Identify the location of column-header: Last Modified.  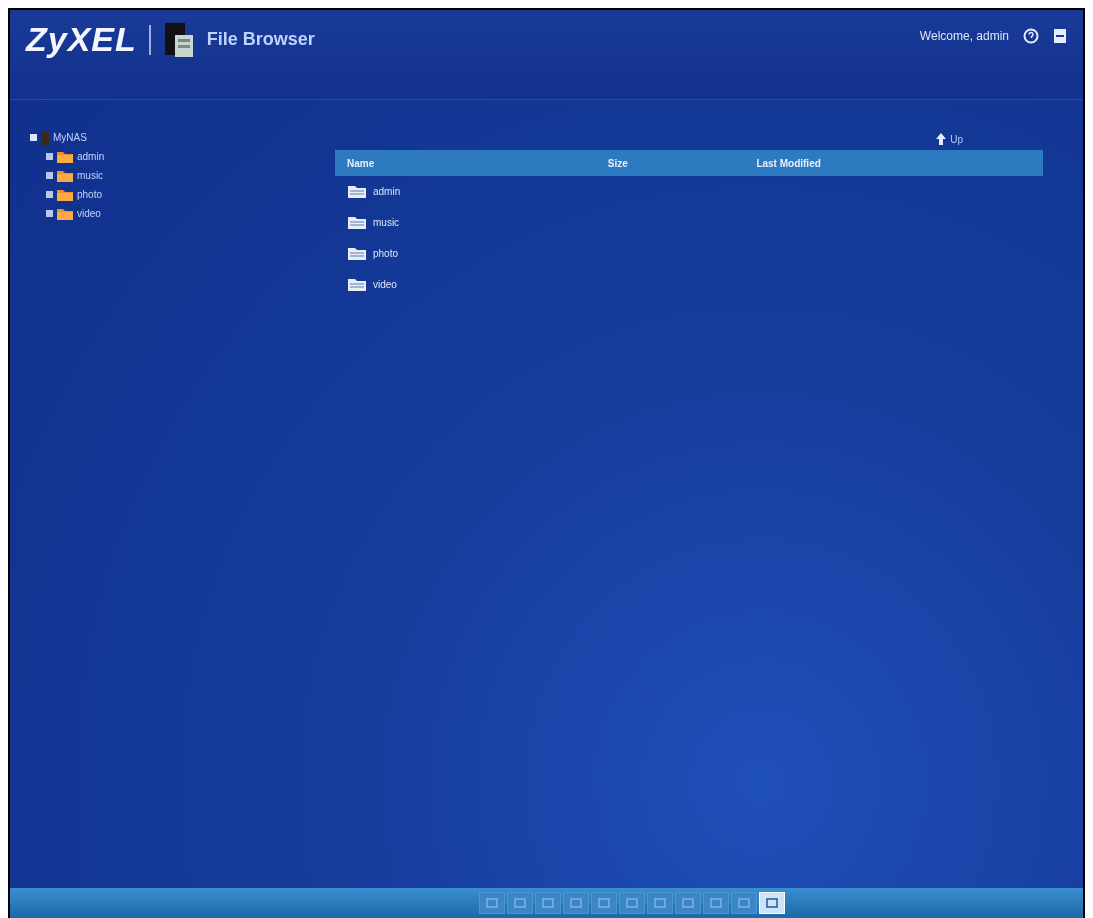
(893, 163).